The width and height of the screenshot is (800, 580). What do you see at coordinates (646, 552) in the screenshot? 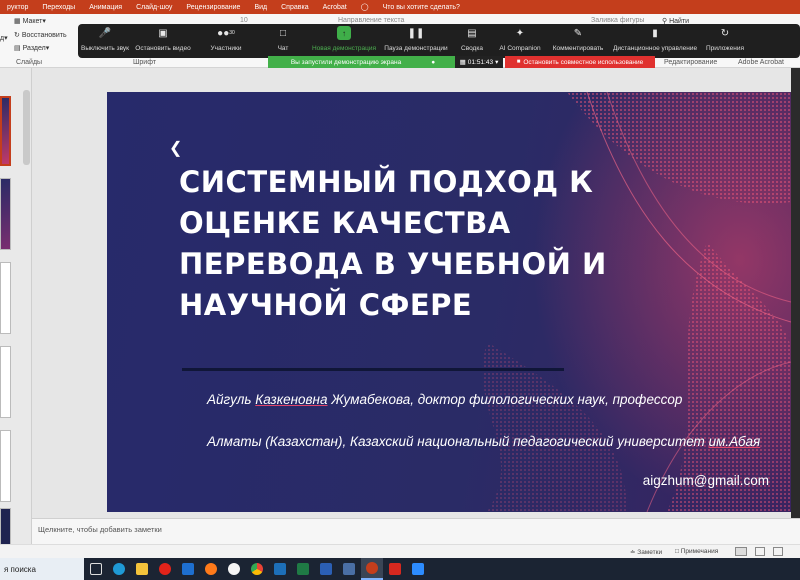
I see `notes-toggle: ≐ Заметки` at bounding box center [646, 552].